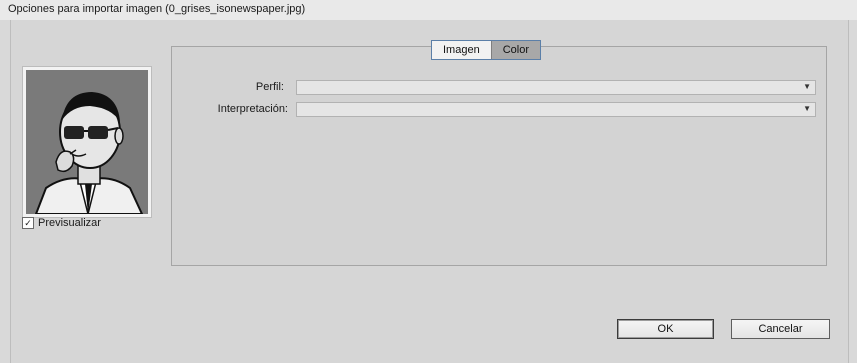 This screenshot has width=857, height=363. What do you see at coordinates (252, 109) in the screenshot?
I see `interpretation-label: Interpretación:` at bounding box center [252, 109].